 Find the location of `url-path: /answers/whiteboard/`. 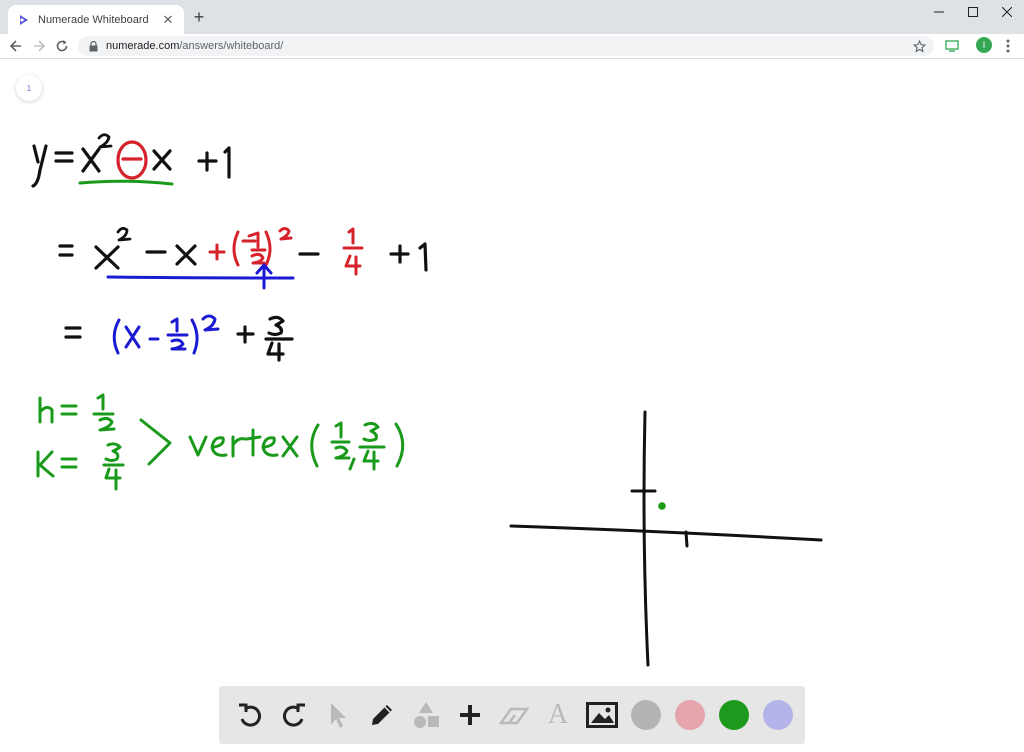

url-path: /answers/whiteboard/ is located at coordinates (231, 46).